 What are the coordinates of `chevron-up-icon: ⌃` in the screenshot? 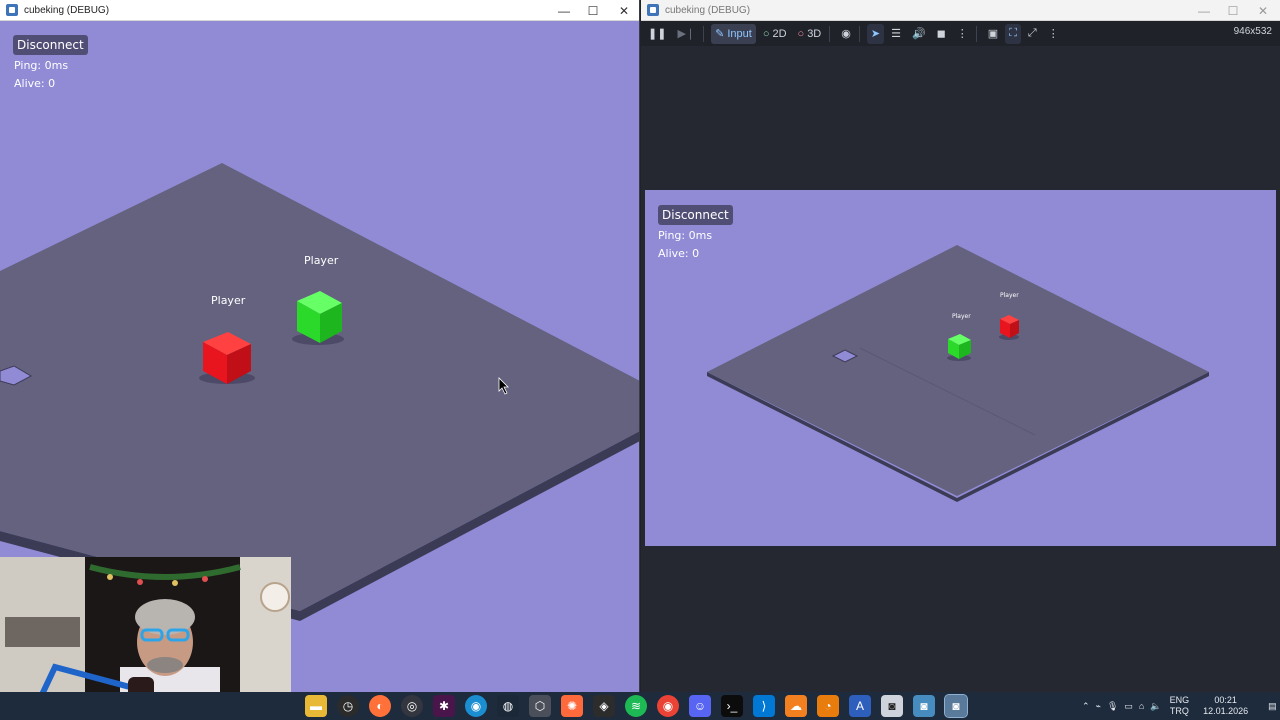 It's located at (1086, 706).